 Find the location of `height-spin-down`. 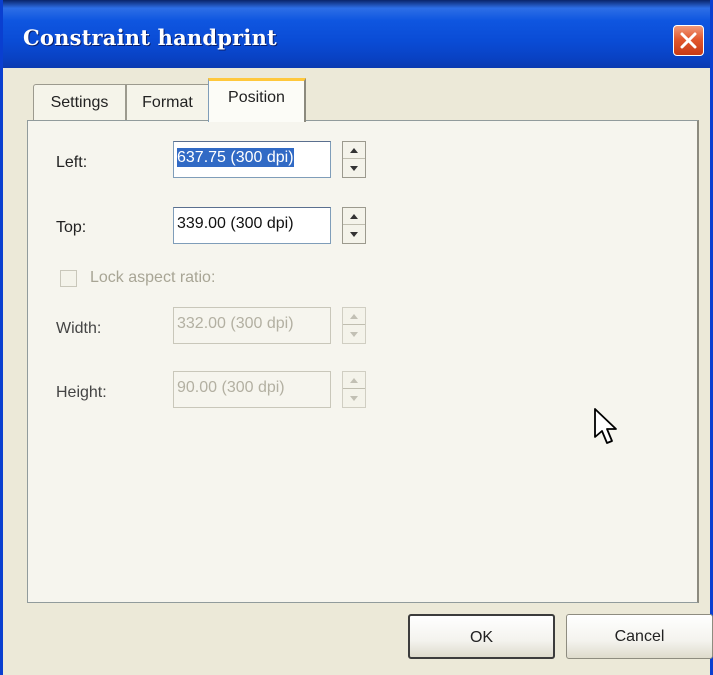

height-spin-down is located at coordinates (354, 398).